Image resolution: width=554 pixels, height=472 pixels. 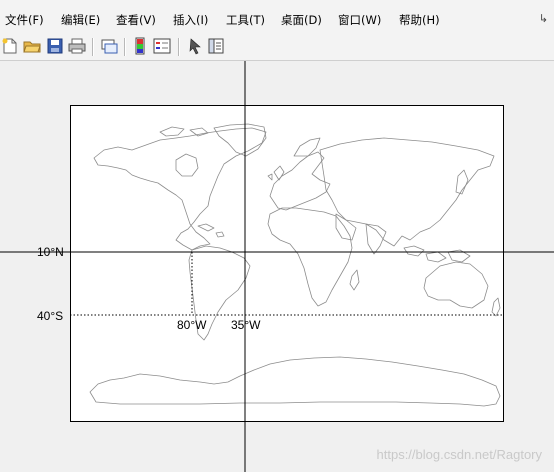 What do you see at coordinates (437, 254) in the screenshot?
I see `coastline-indonesia` at bounding box center [437, 254].